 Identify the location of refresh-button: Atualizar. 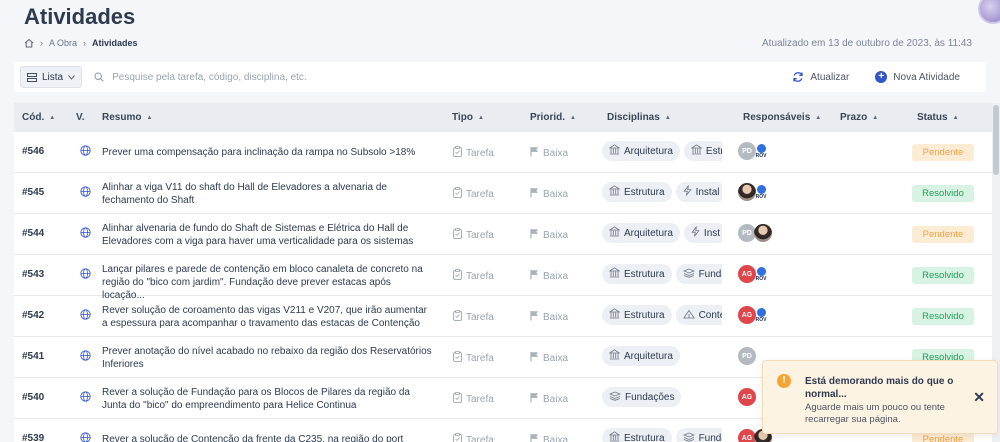
(820, 77).